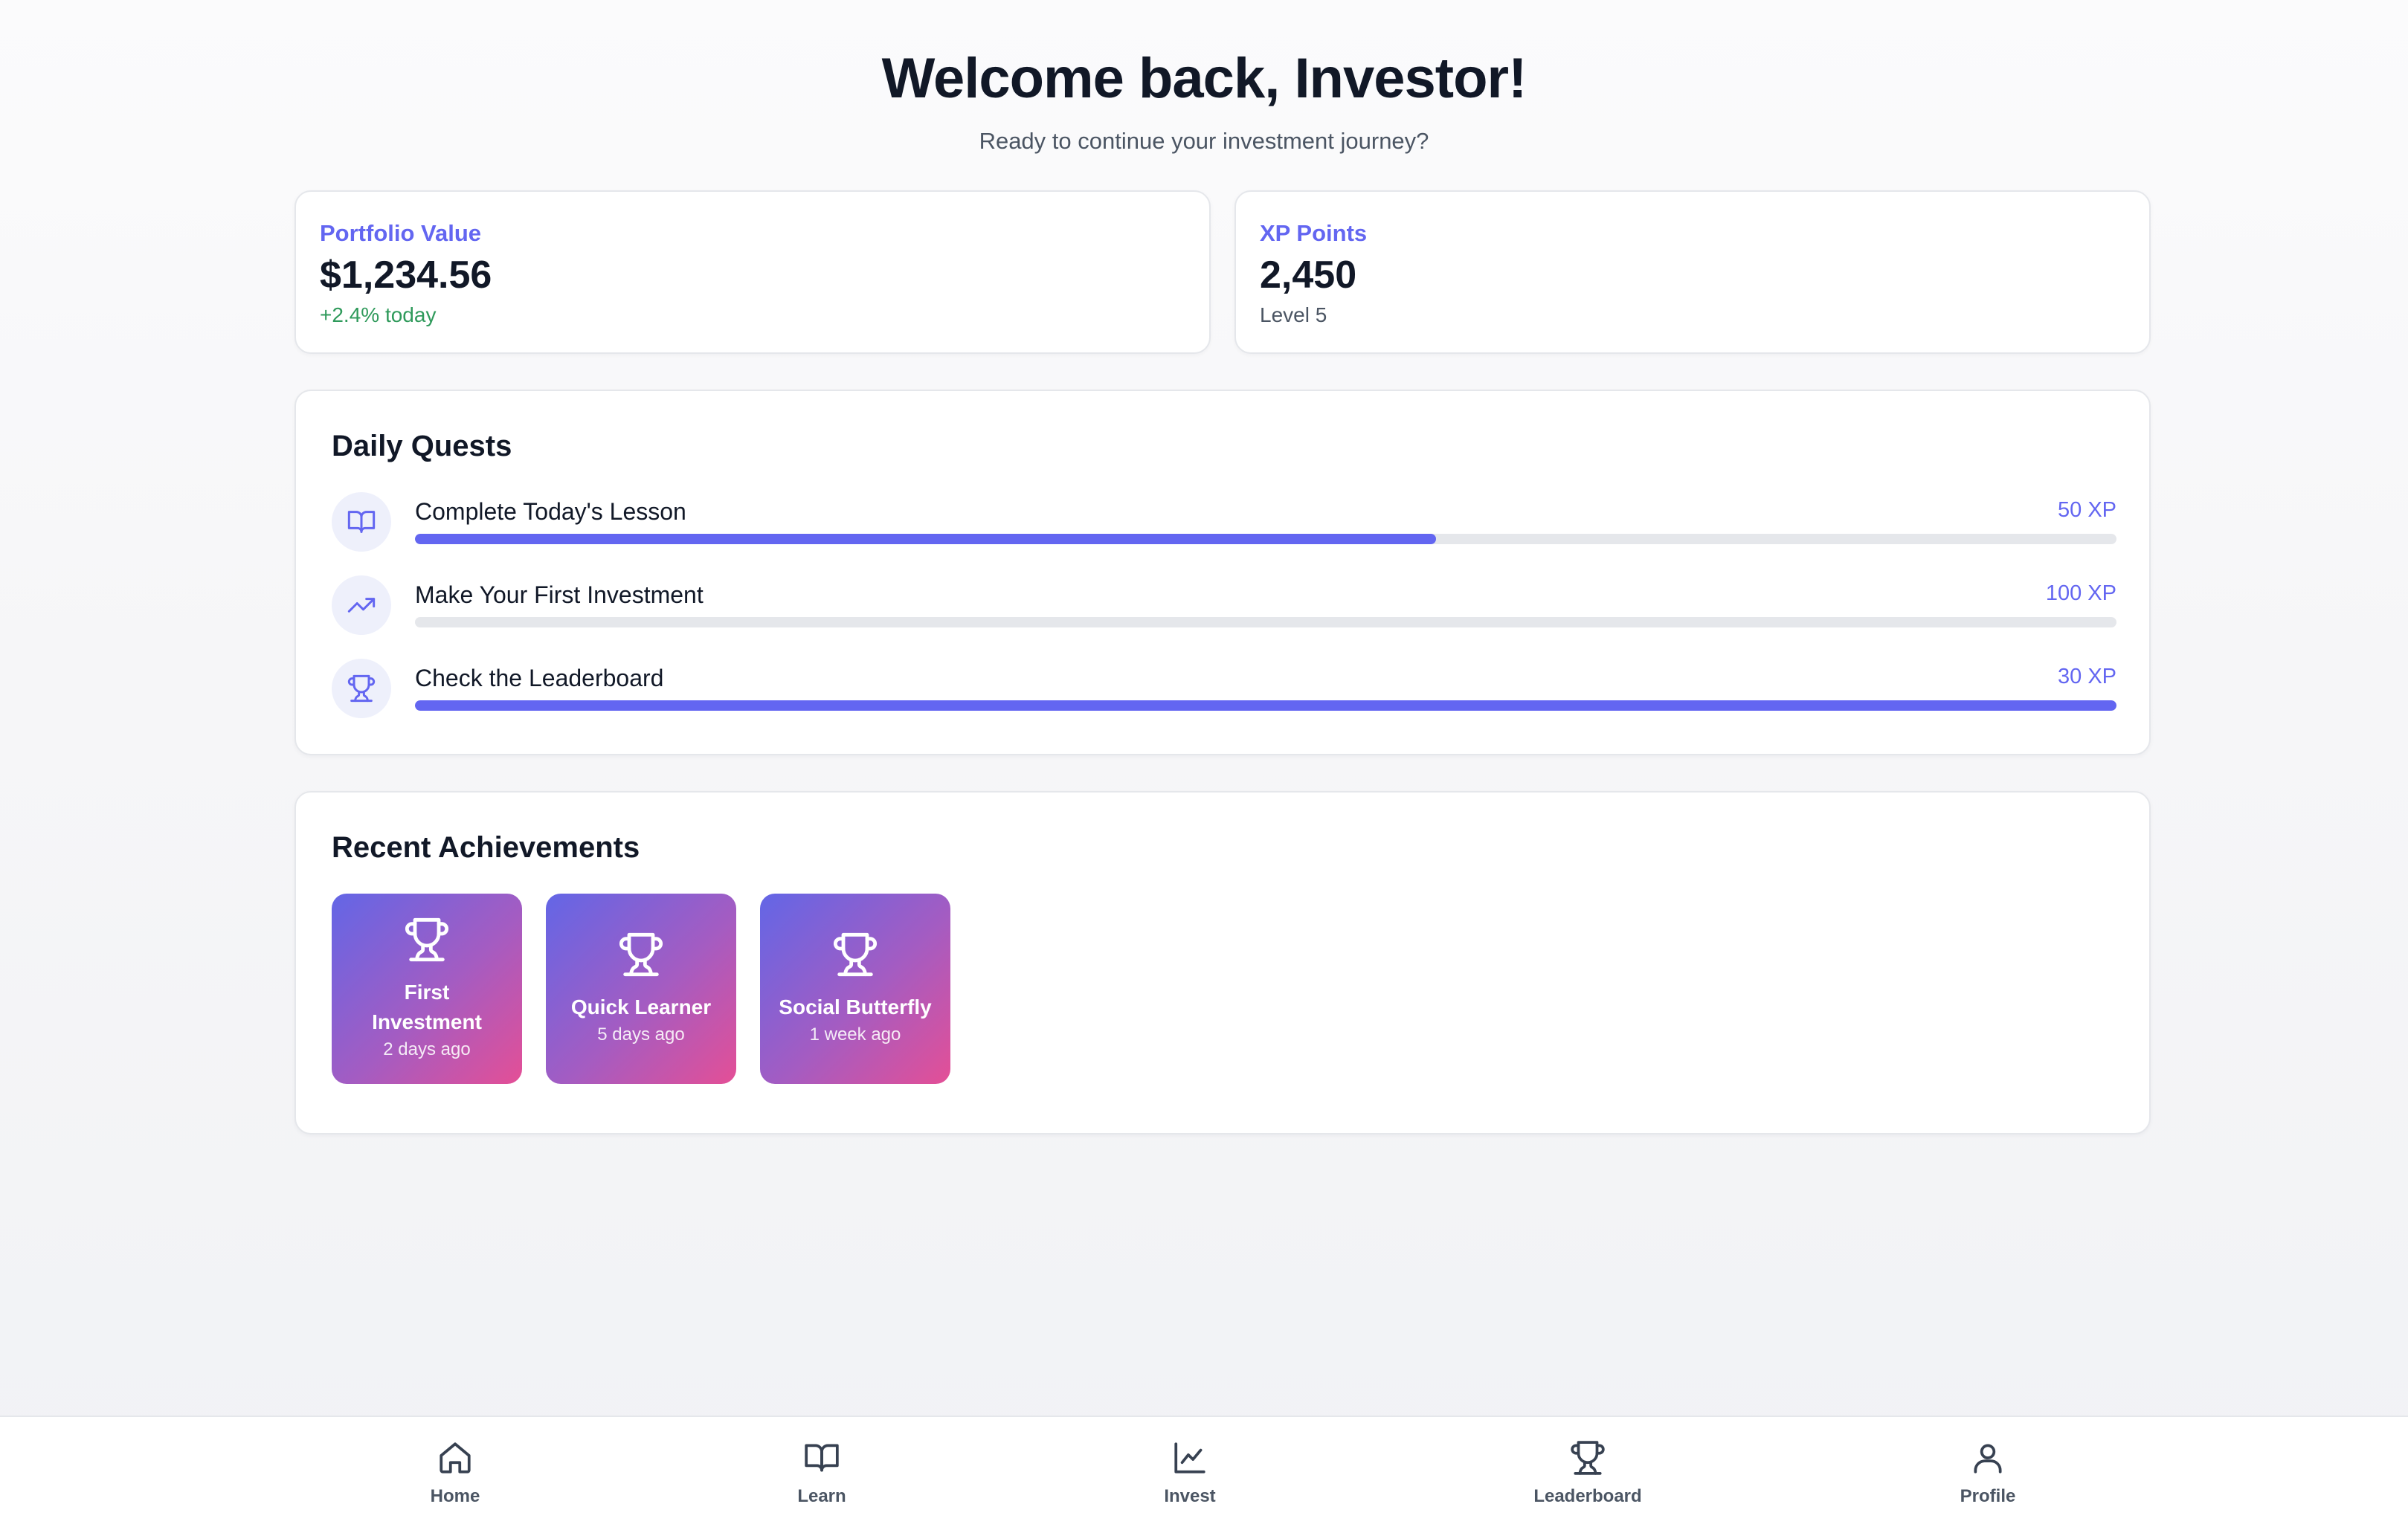 The image size is (2408, 1530). What do you see at coordinates (2087, 510) in the screenshot?
I see `quest-xp-reward: 50 XP` at bounding box center [2087, 510].